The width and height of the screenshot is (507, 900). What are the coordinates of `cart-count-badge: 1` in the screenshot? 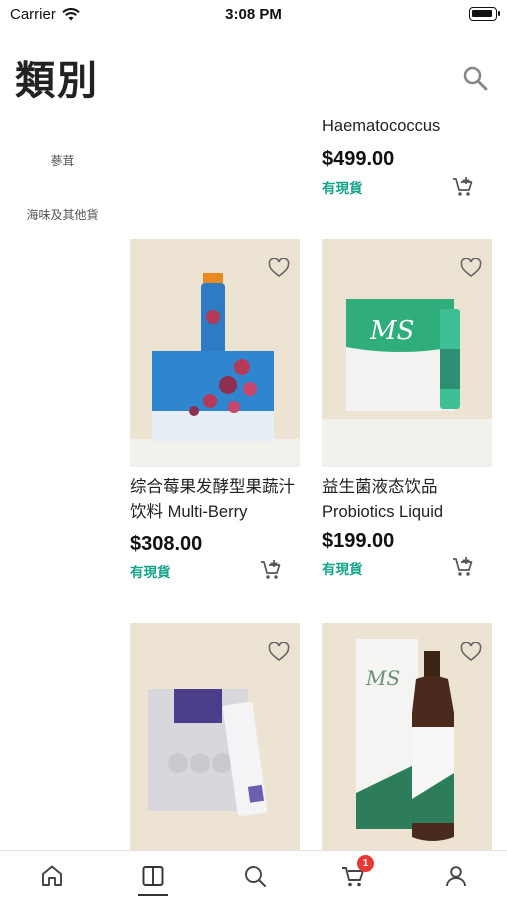 It's located at (365, 863).